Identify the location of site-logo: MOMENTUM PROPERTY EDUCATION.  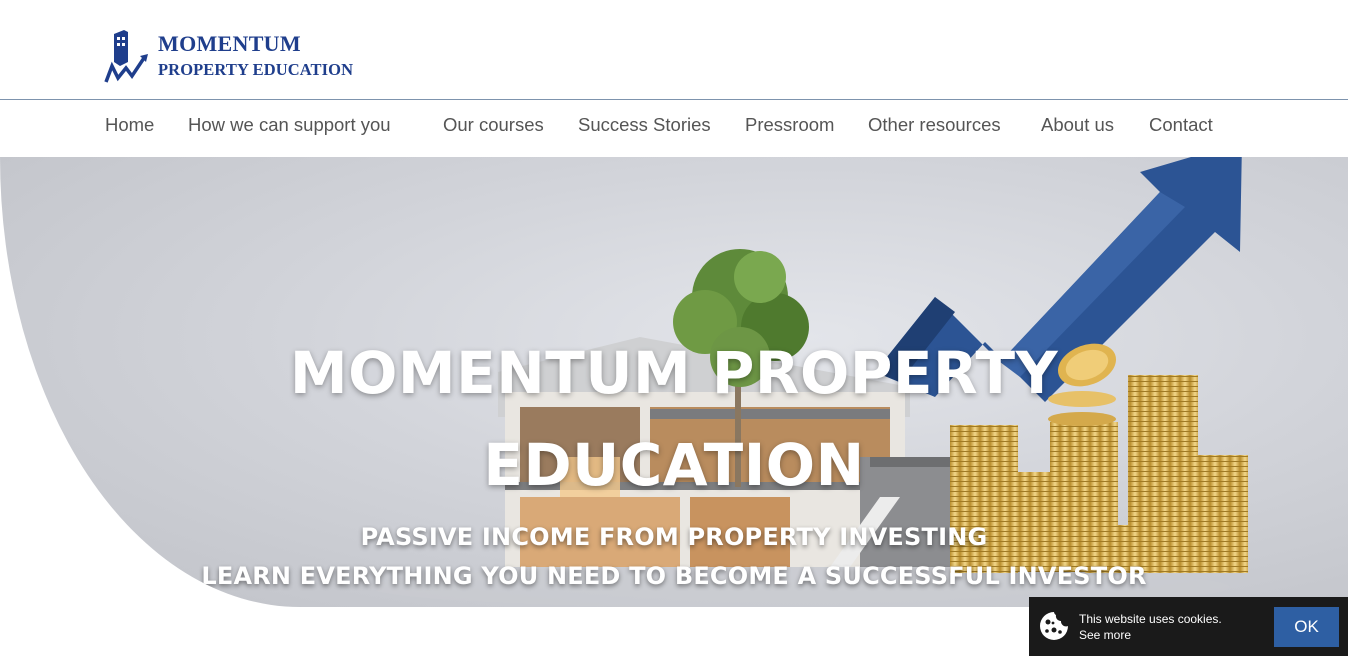
(244, 56).